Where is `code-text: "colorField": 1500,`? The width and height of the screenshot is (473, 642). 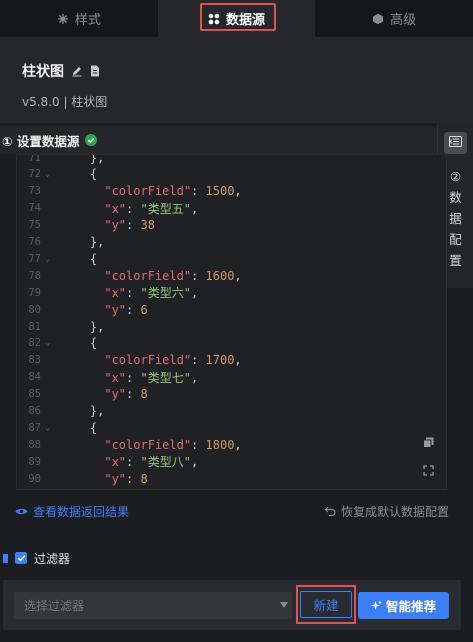
code-text: "colorField": 1500, is located at coordinates (173, 191).